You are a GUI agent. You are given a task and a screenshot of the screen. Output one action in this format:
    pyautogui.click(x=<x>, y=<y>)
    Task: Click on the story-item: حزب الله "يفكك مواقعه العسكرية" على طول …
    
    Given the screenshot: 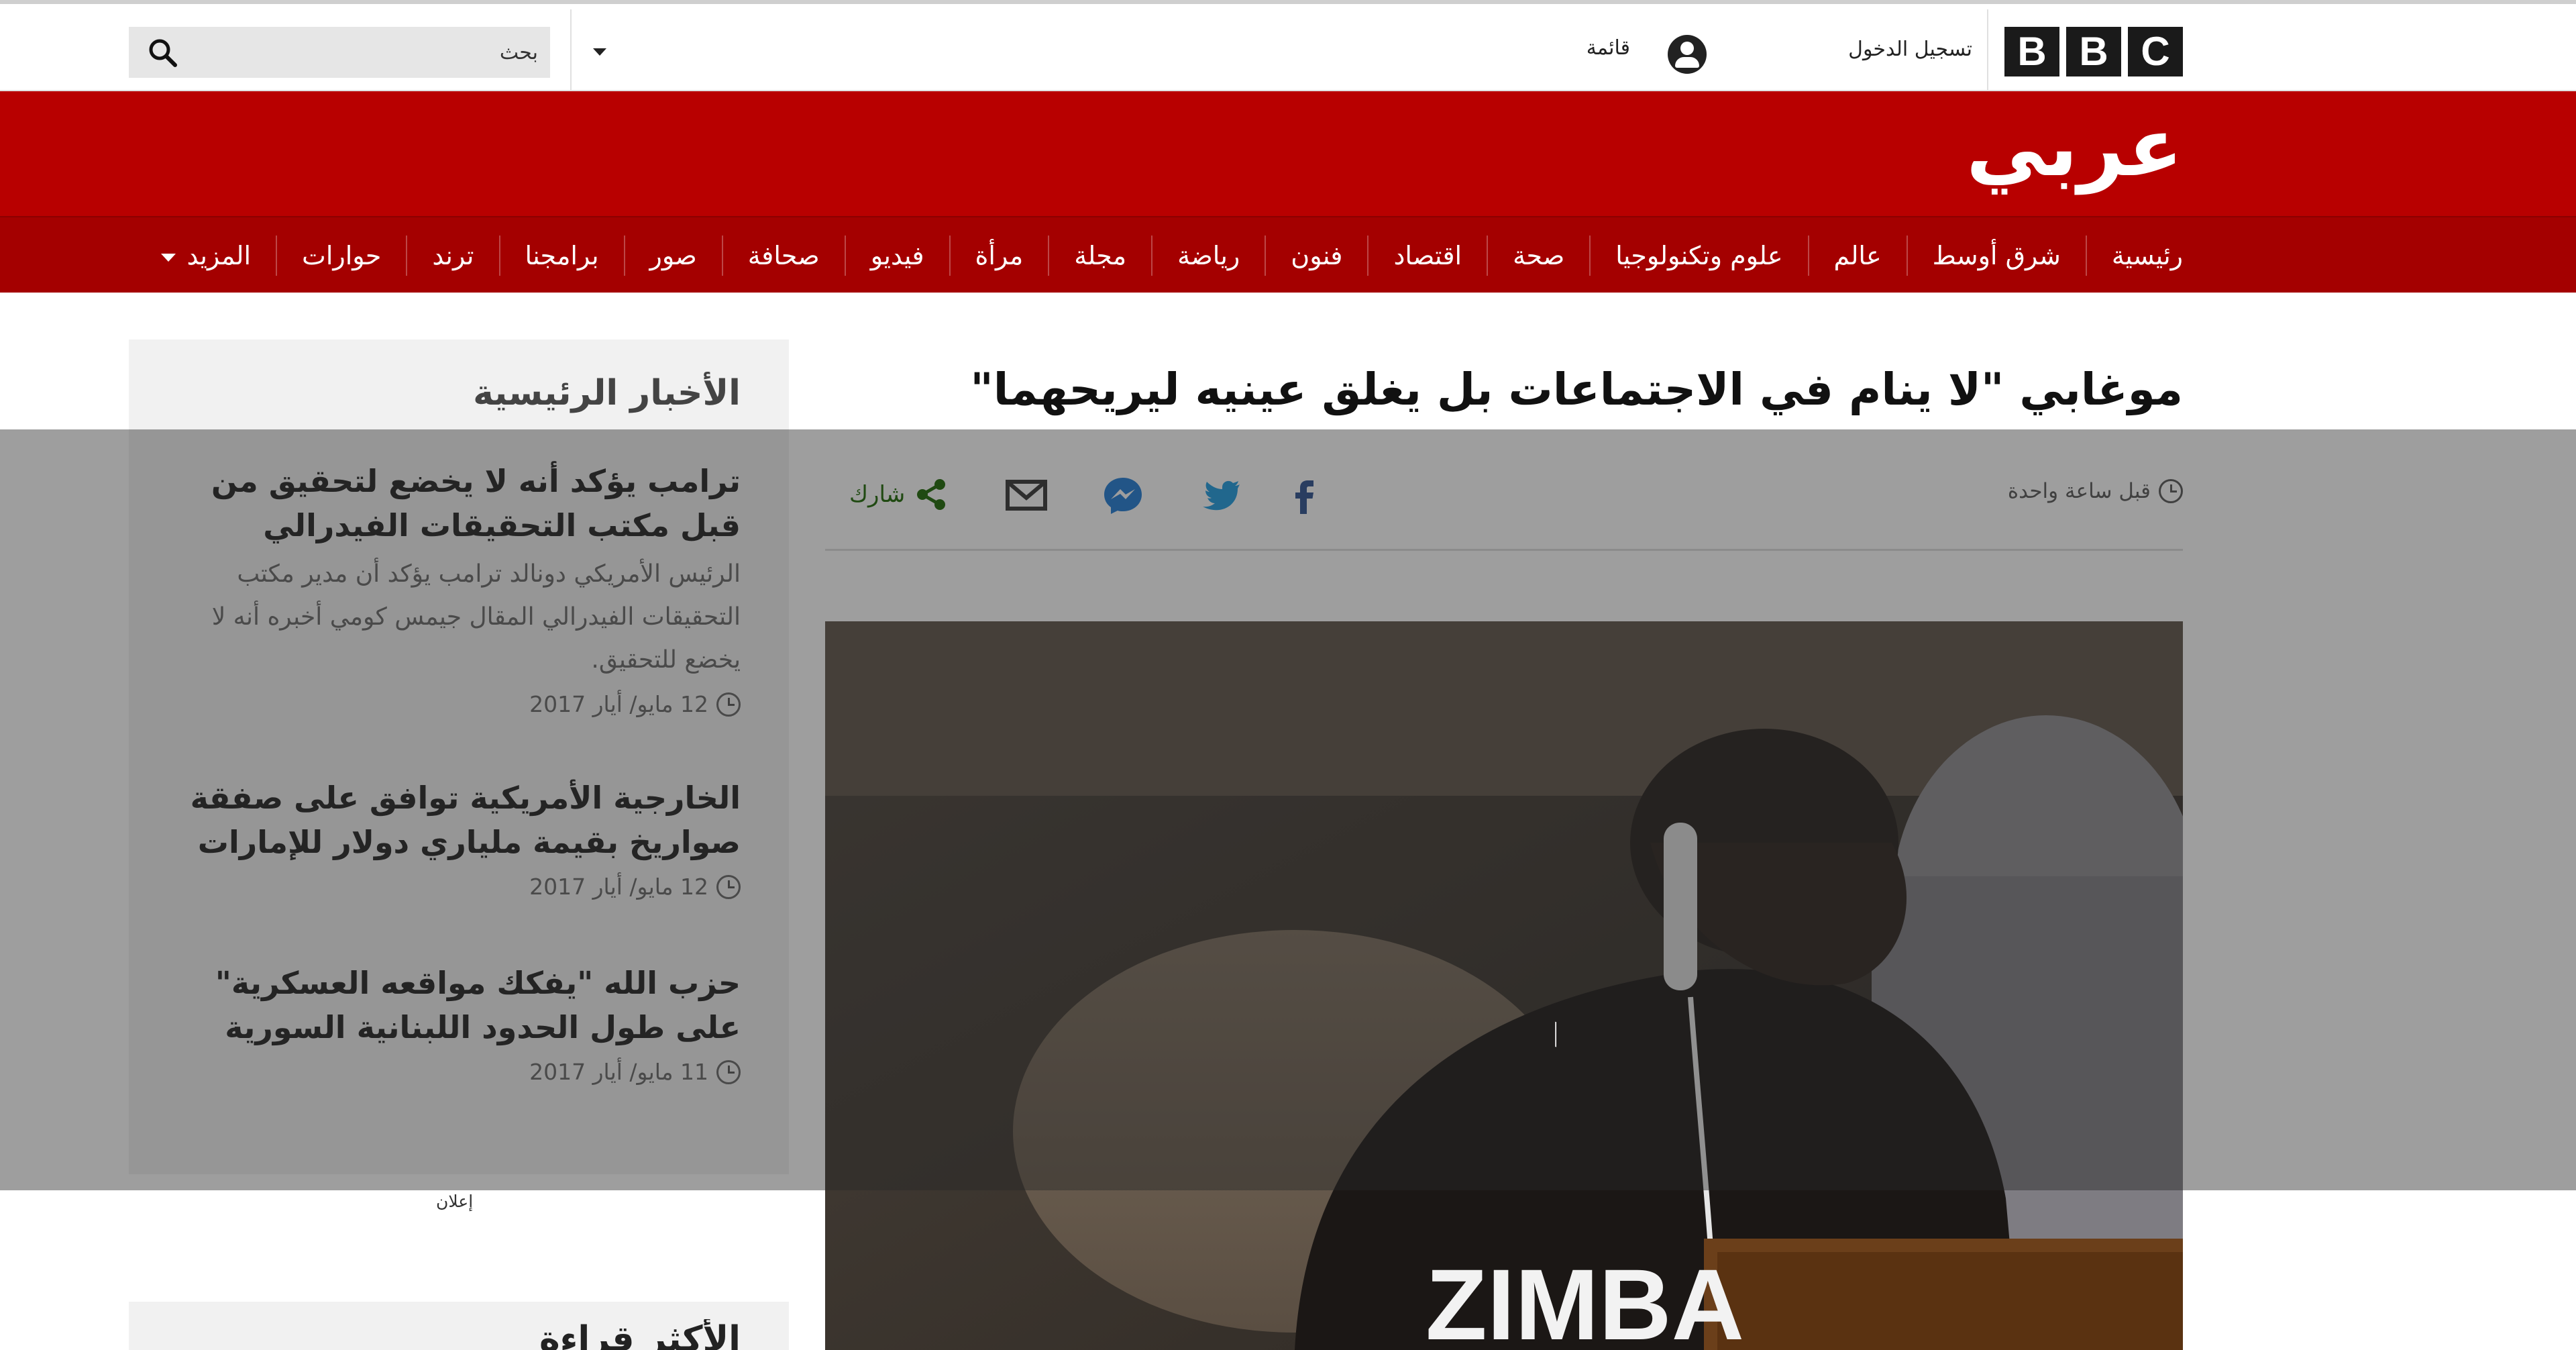 What is the action you would take?
    pyautogui.click(x=459, y=1023)
    